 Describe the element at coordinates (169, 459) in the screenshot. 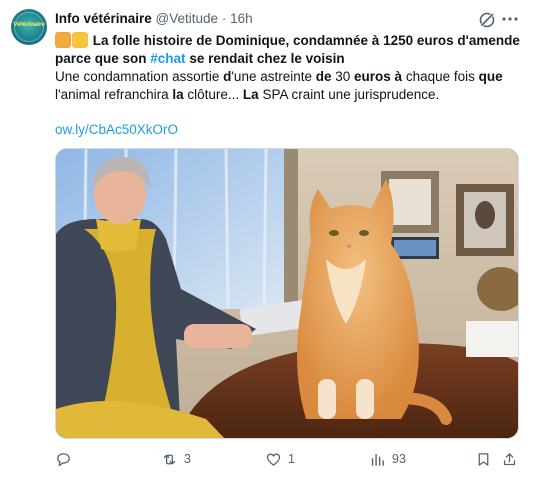

I see `retweet-icon` at that location.